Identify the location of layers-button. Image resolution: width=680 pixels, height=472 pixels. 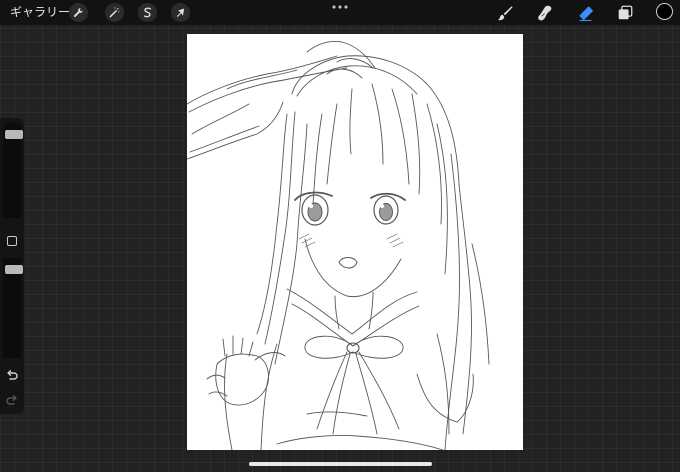
(625, 13).